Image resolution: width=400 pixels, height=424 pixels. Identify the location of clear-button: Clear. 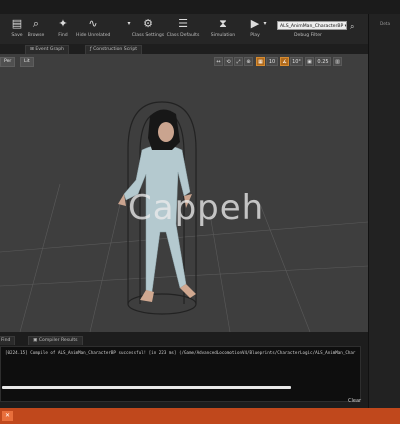
(354, 401).